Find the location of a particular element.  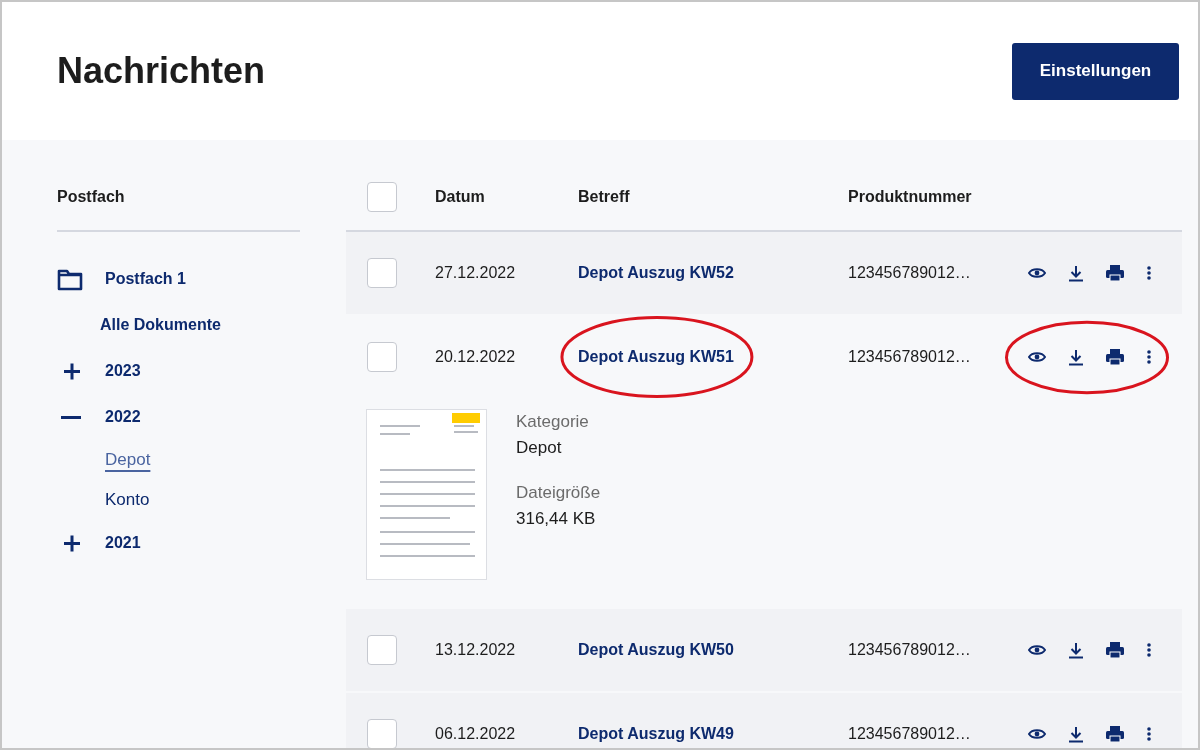

date-cell: 06.12.2022 is located at coordinates (475, 733).